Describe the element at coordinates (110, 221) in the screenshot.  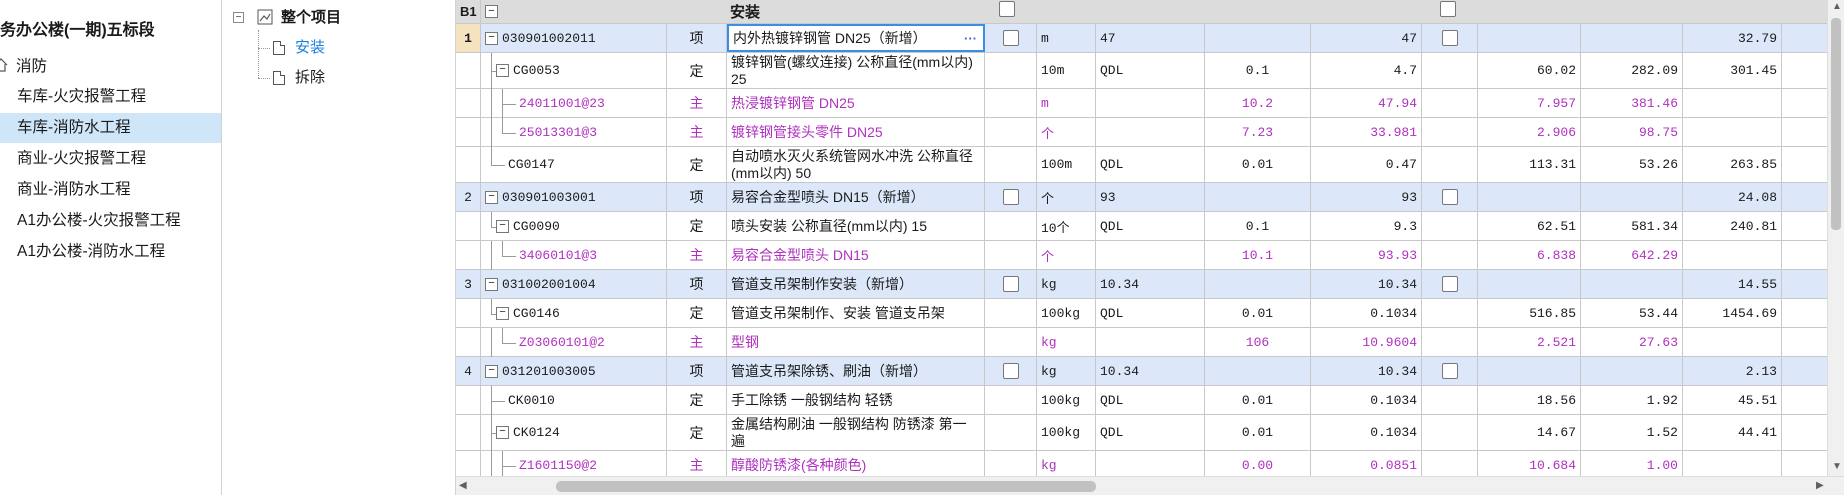
I see `tree-item: A1办公楼-火灾报警工程` at that location.